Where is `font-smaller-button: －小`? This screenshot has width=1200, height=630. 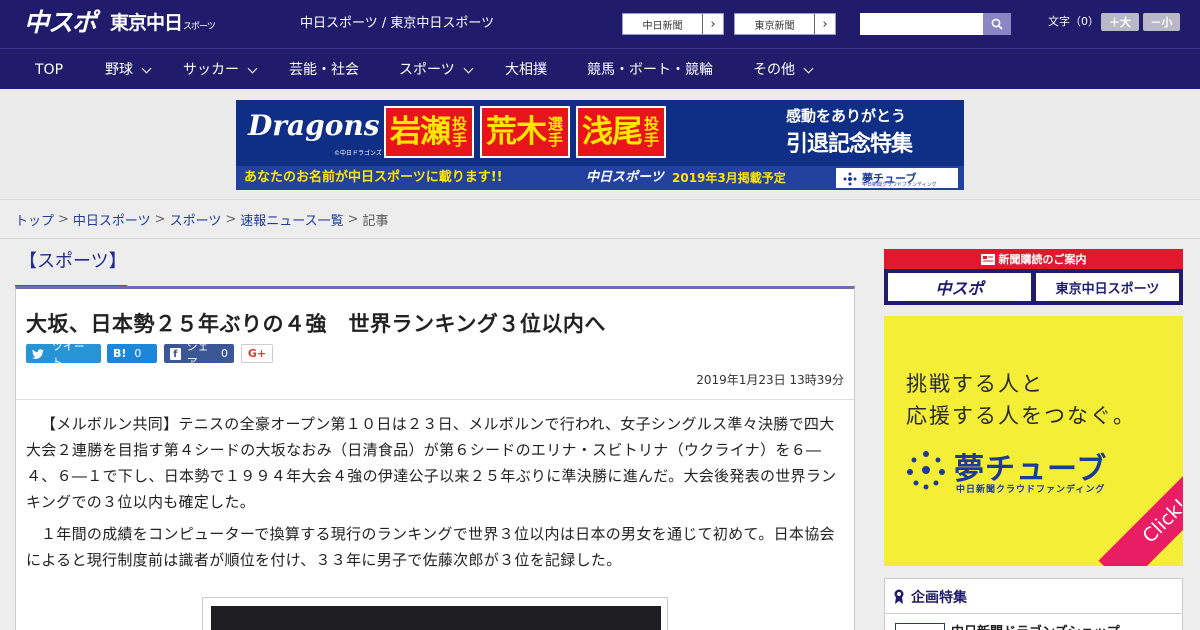 font-smaller-button: －小 is located at coordinates (1161, 22).